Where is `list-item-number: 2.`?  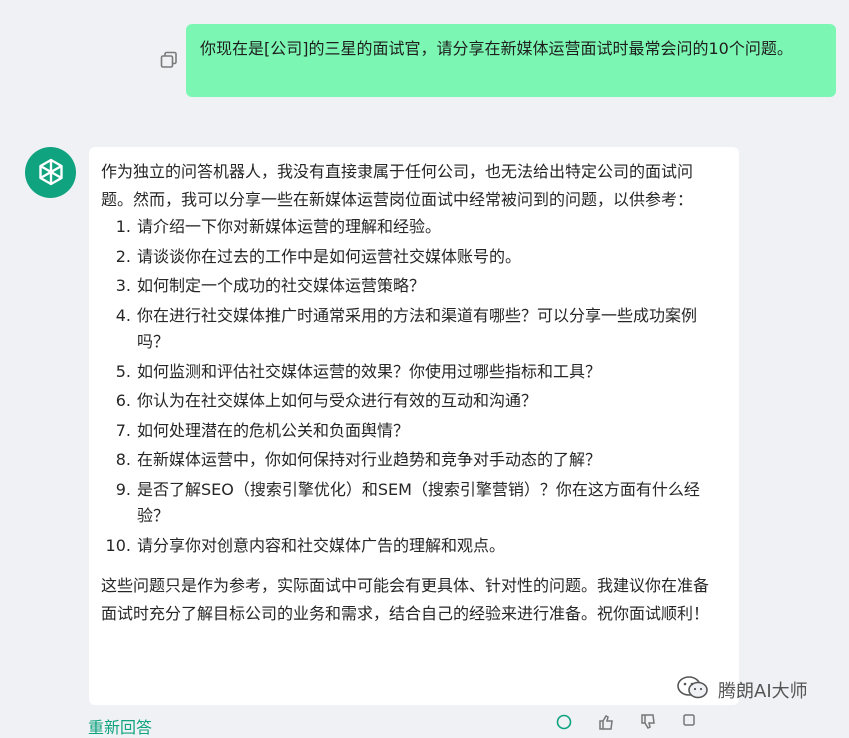 list-item-number: 2. is located at coordinates (123, 256).